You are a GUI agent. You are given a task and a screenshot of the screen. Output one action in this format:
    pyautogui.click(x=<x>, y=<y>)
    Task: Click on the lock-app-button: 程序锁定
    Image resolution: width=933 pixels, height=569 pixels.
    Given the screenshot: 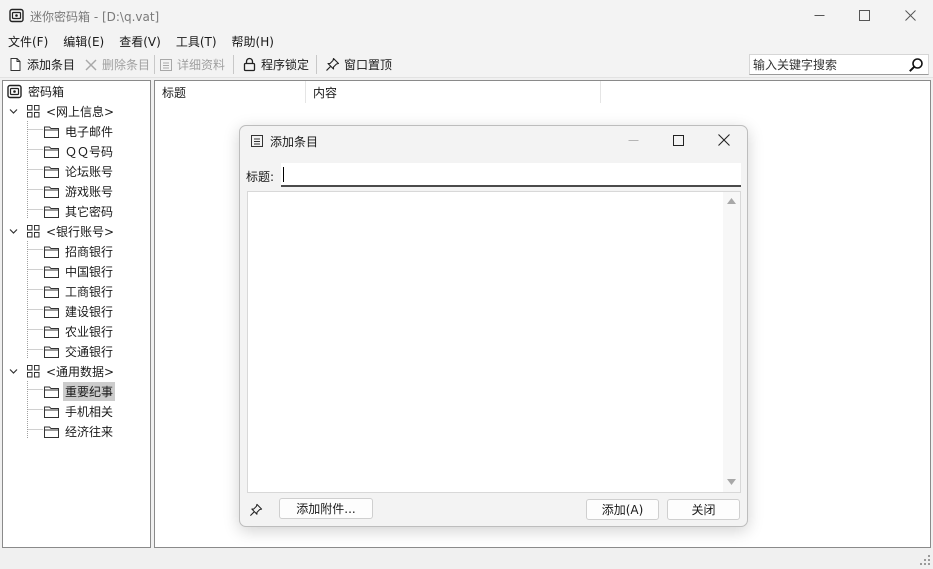 What is the action you would take?
    pyautogui.click(x=275, y=64)
    